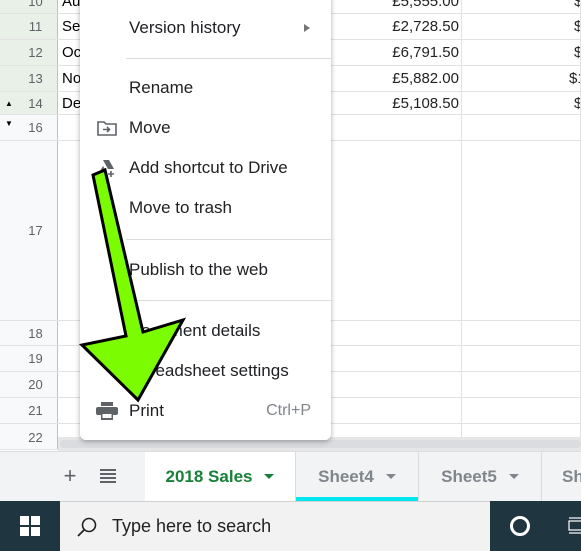 Image resolution: width=581 pixels, height=551 pixels. I want to click on row-header: 19, so click(29, 358).